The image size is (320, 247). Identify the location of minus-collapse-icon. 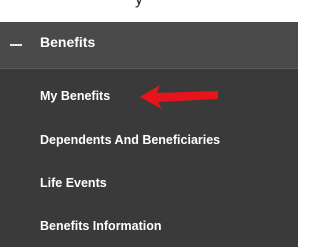
(16, 45).